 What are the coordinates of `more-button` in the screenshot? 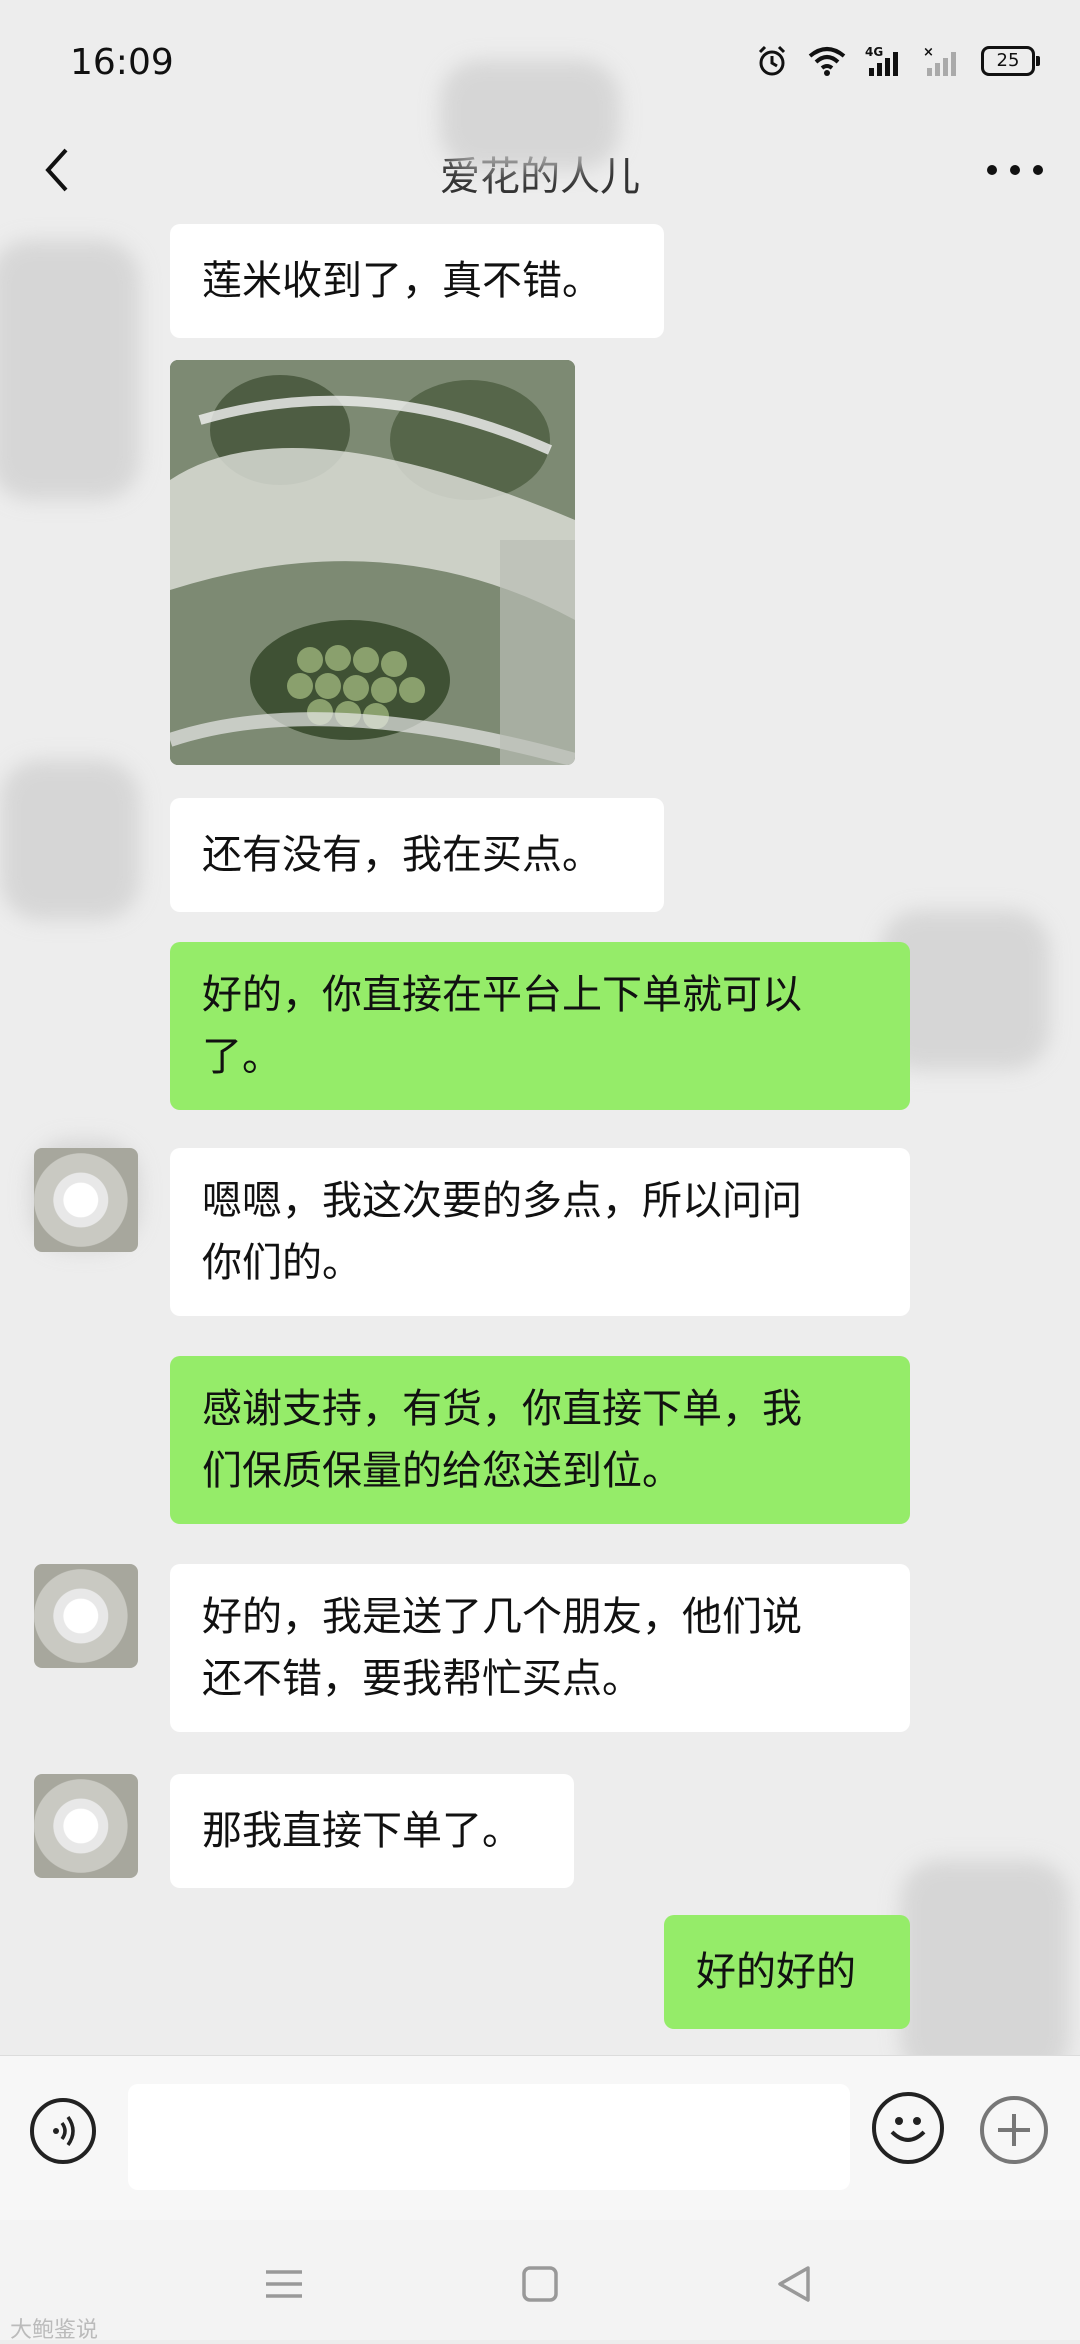 It's located at (1015, 170).